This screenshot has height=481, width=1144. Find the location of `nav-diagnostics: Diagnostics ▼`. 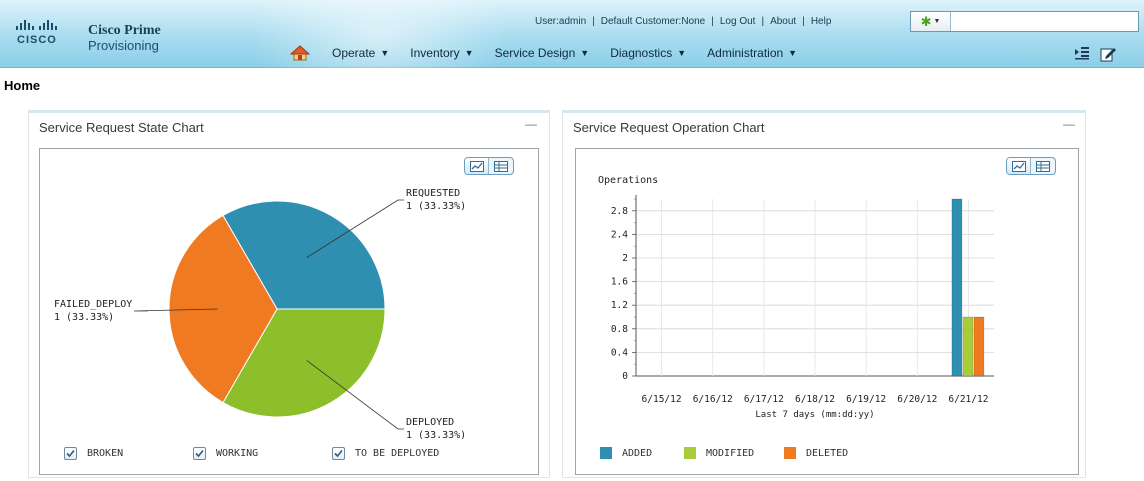

nav-diagnostics: Diagnostics ▼ is located at coordinates (648, 53).